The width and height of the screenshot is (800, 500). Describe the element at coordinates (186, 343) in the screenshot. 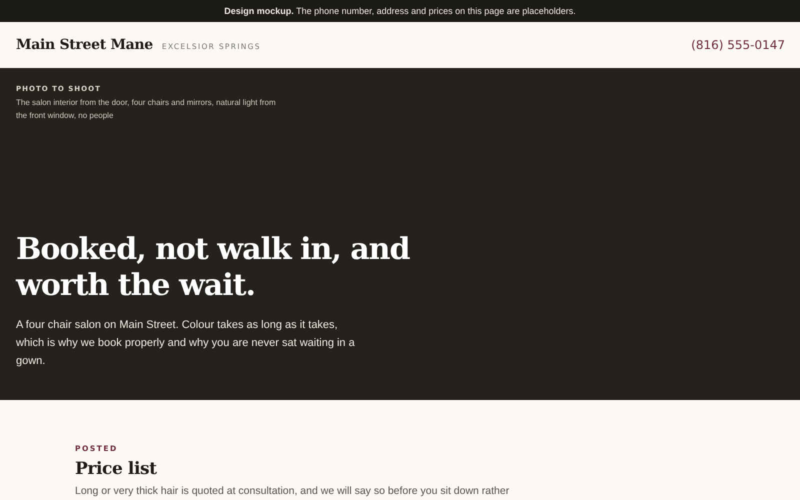

I see `hero-intro: A four chair salon on Main Street. Colour takes as long as it takes, which is why we book properly and why you are never sat waiting in a gown.` at that location.